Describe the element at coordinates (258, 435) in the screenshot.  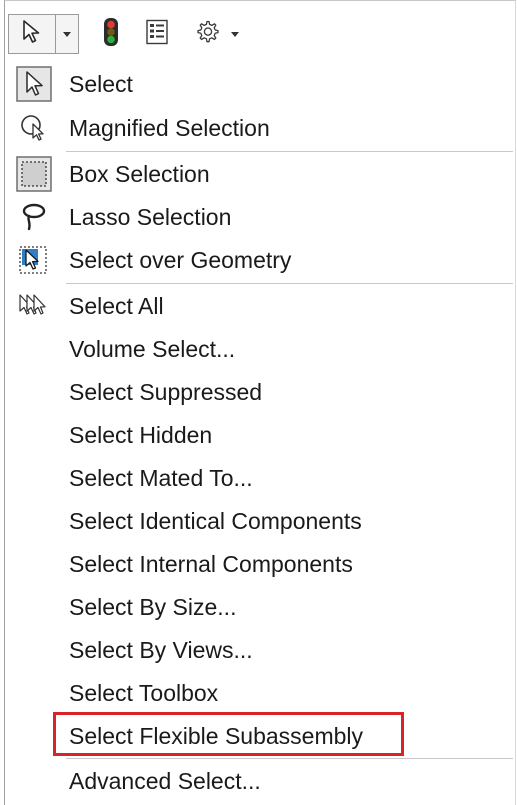
I see `menu-item-select-hidden: Select Hidden` at that location.